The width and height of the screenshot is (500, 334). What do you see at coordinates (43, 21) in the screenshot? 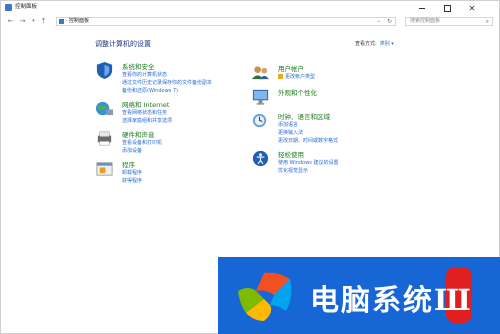
I see `up-arrow-icon: ↑` at bounding box center [43, 21].